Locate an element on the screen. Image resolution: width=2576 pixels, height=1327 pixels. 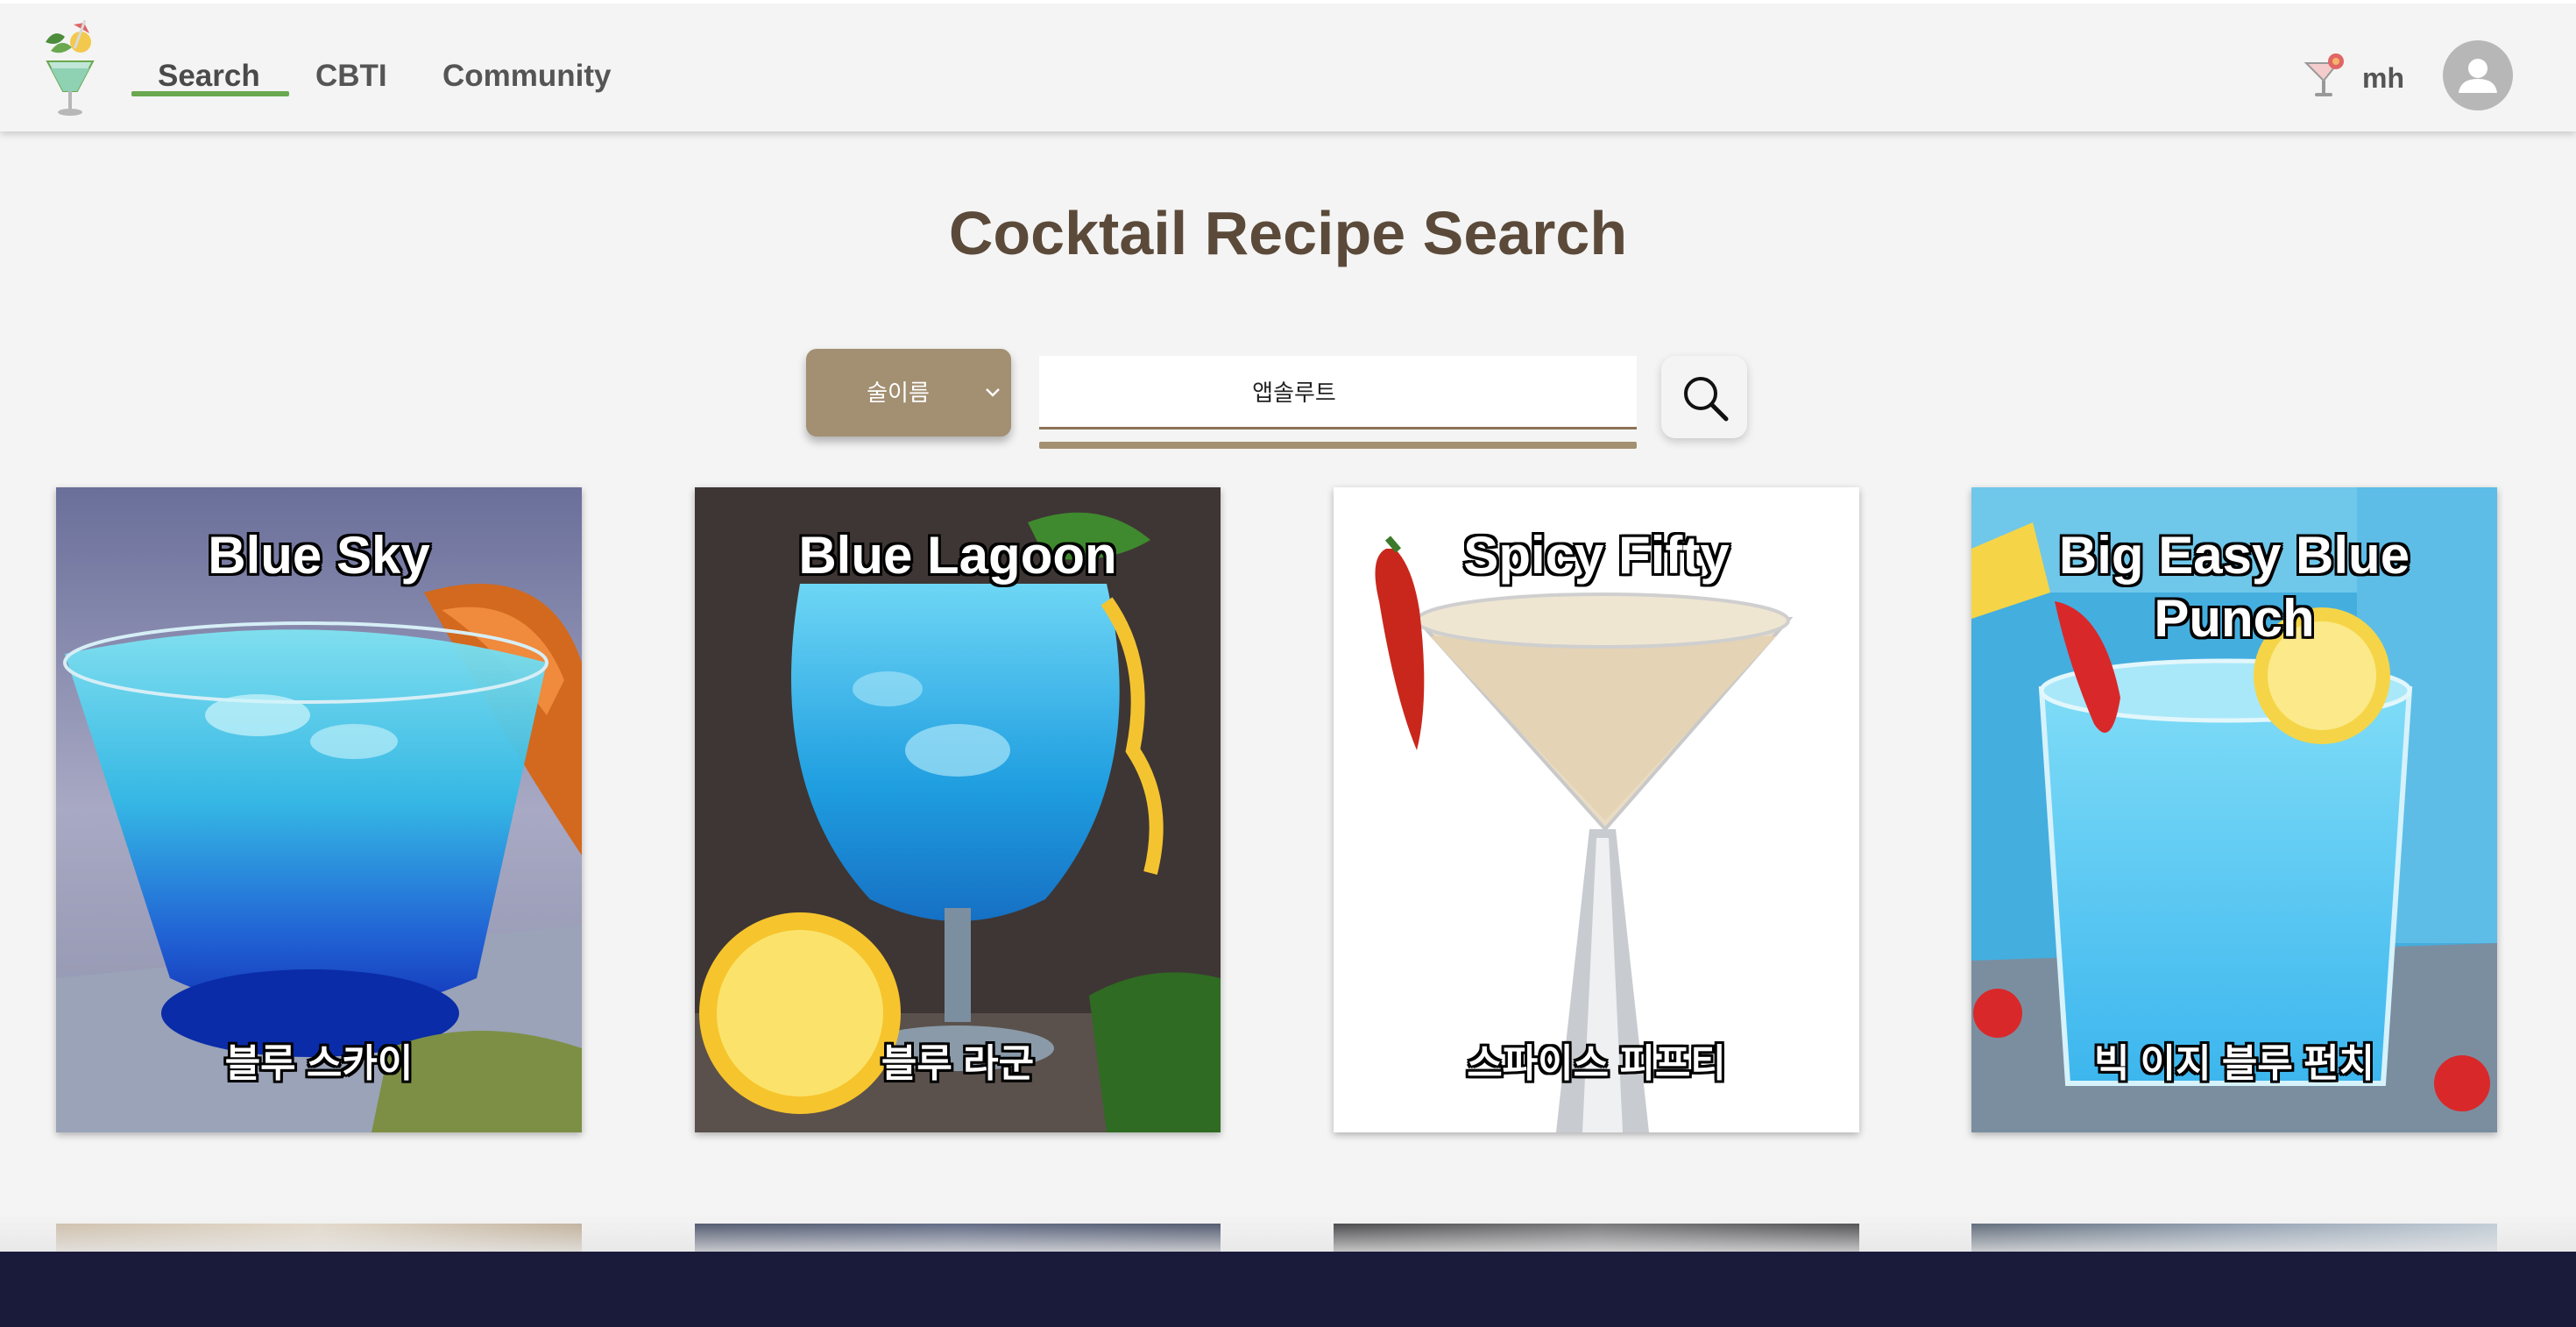
active-tab-underline is located at coordinates (210, 93).